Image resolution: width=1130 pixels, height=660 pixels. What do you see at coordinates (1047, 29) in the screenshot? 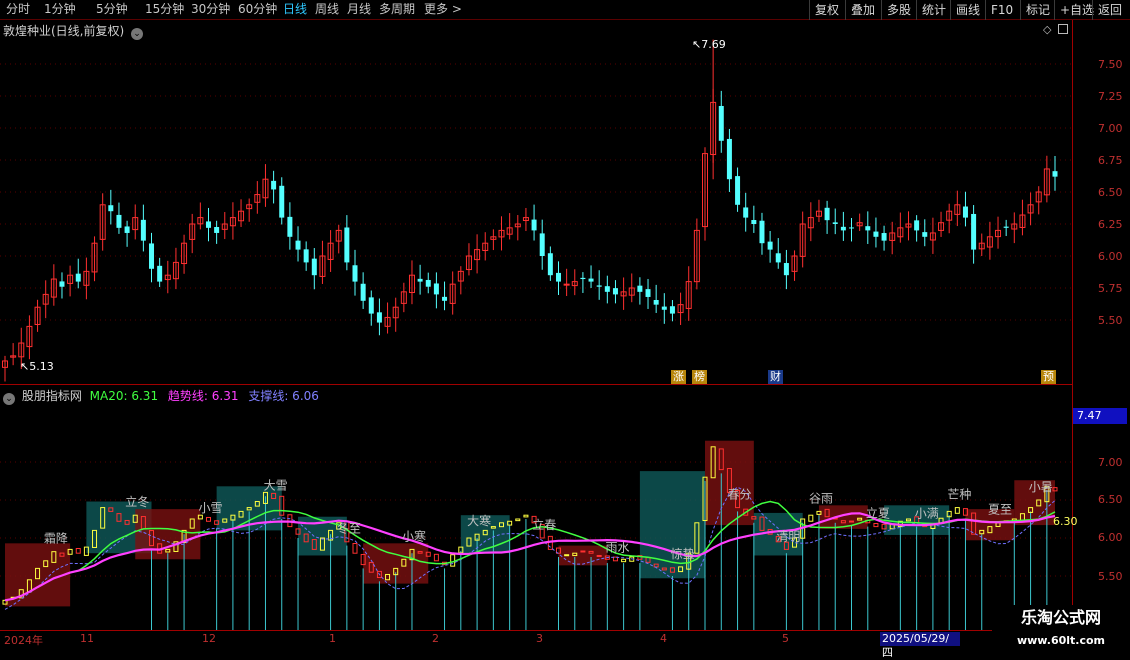
I see `diamond-icon: ◇` at bounding box center [1047, 29].